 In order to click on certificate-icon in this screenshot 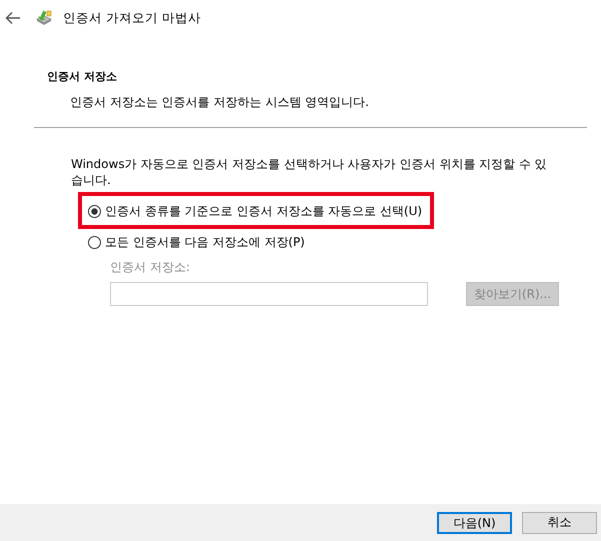, I will do `click(44, 18)`.